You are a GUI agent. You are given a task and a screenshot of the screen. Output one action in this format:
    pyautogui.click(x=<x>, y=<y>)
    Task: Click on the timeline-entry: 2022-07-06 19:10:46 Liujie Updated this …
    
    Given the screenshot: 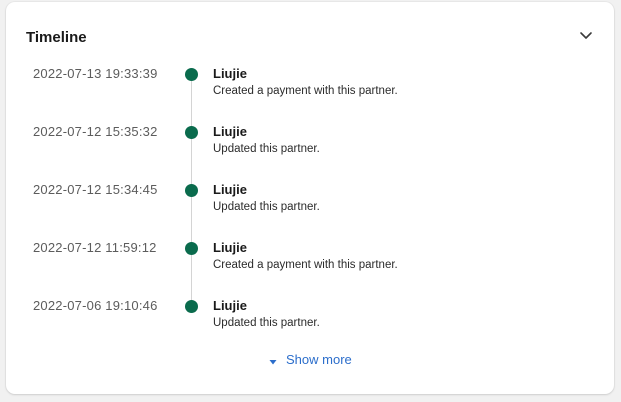 What is the action you would take?
    pyautogui.click(x=310, y=318)
    